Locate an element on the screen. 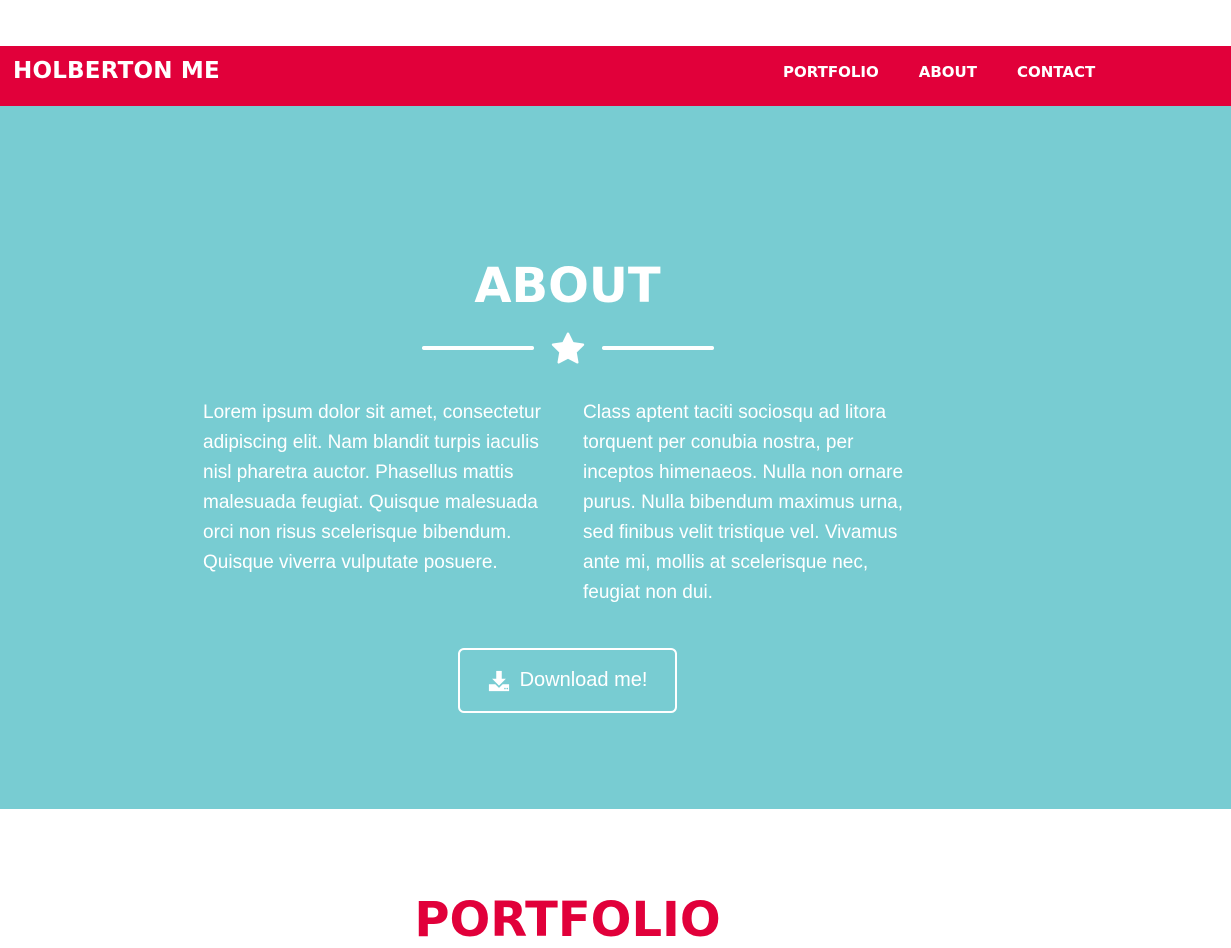  portfolio-title: PORTFOLIO is located at coordinates (567, 920).